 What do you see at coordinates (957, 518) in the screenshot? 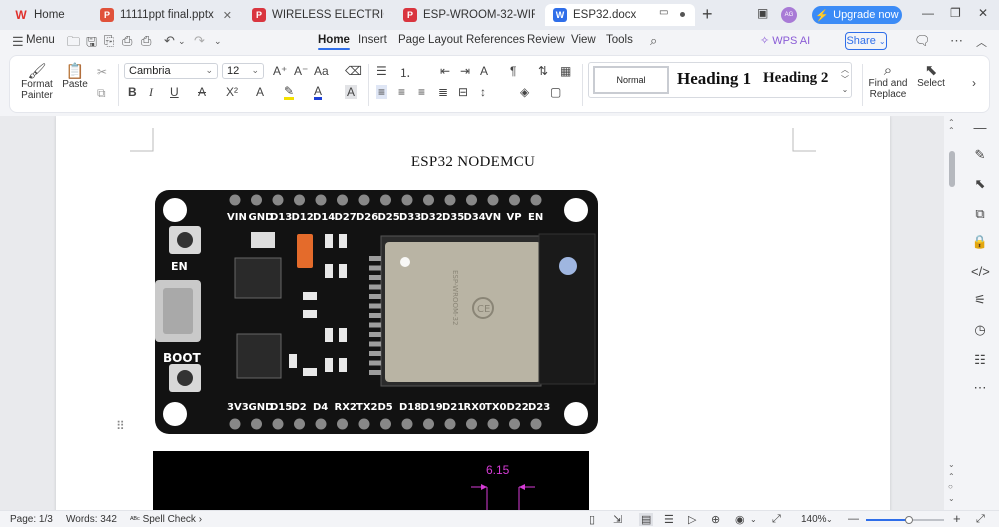
I see `zoom-in-icon: +` at bounding box center [957, 518].